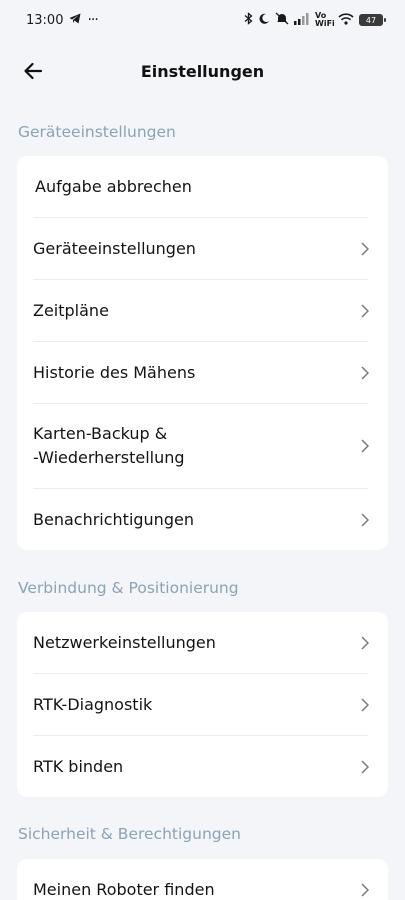  I want to click on arrow-left-icon, so click(33, 71).